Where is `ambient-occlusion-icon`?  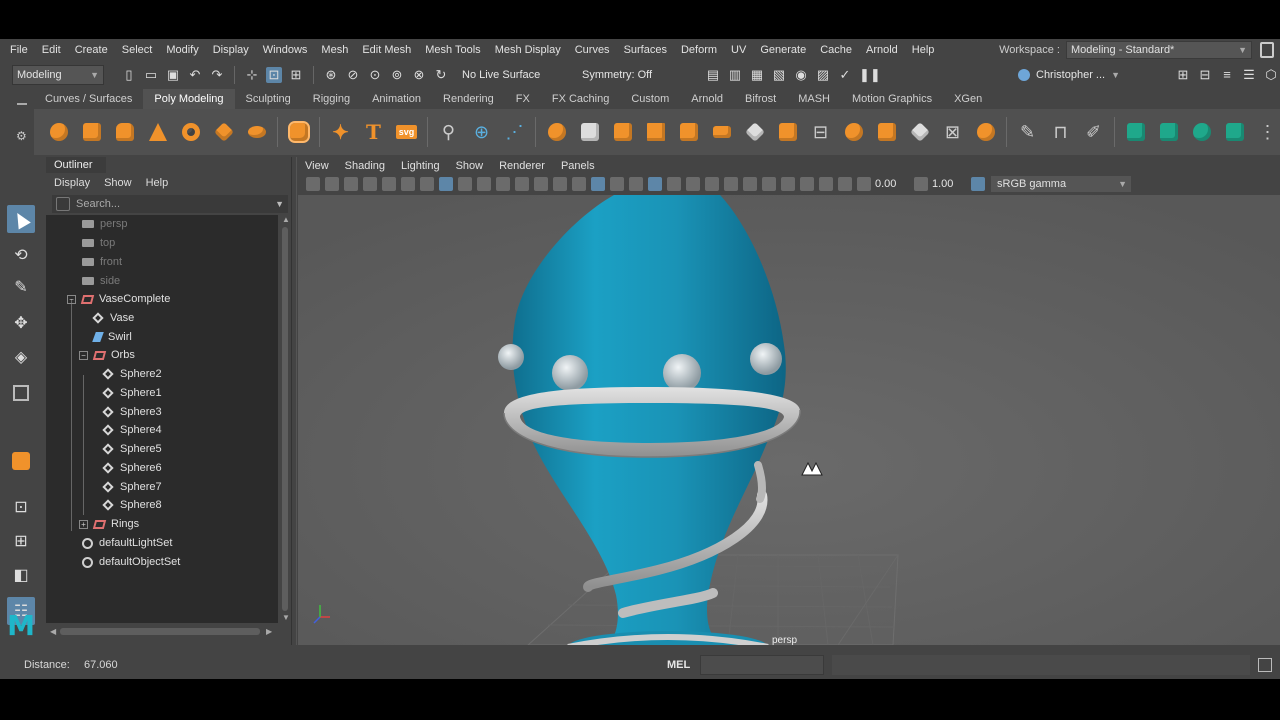
ambient-occlusion-icon is located at coordinates (711, 184).